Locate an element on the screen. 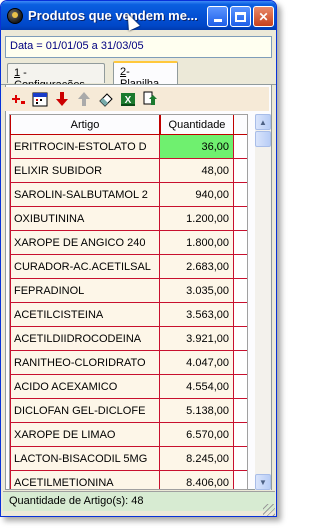 The width and height of the screenshot is (320, 529). table-row: RANITHEO-CLORIDRATO 4.047,00 is located at coordinates (128, 363).